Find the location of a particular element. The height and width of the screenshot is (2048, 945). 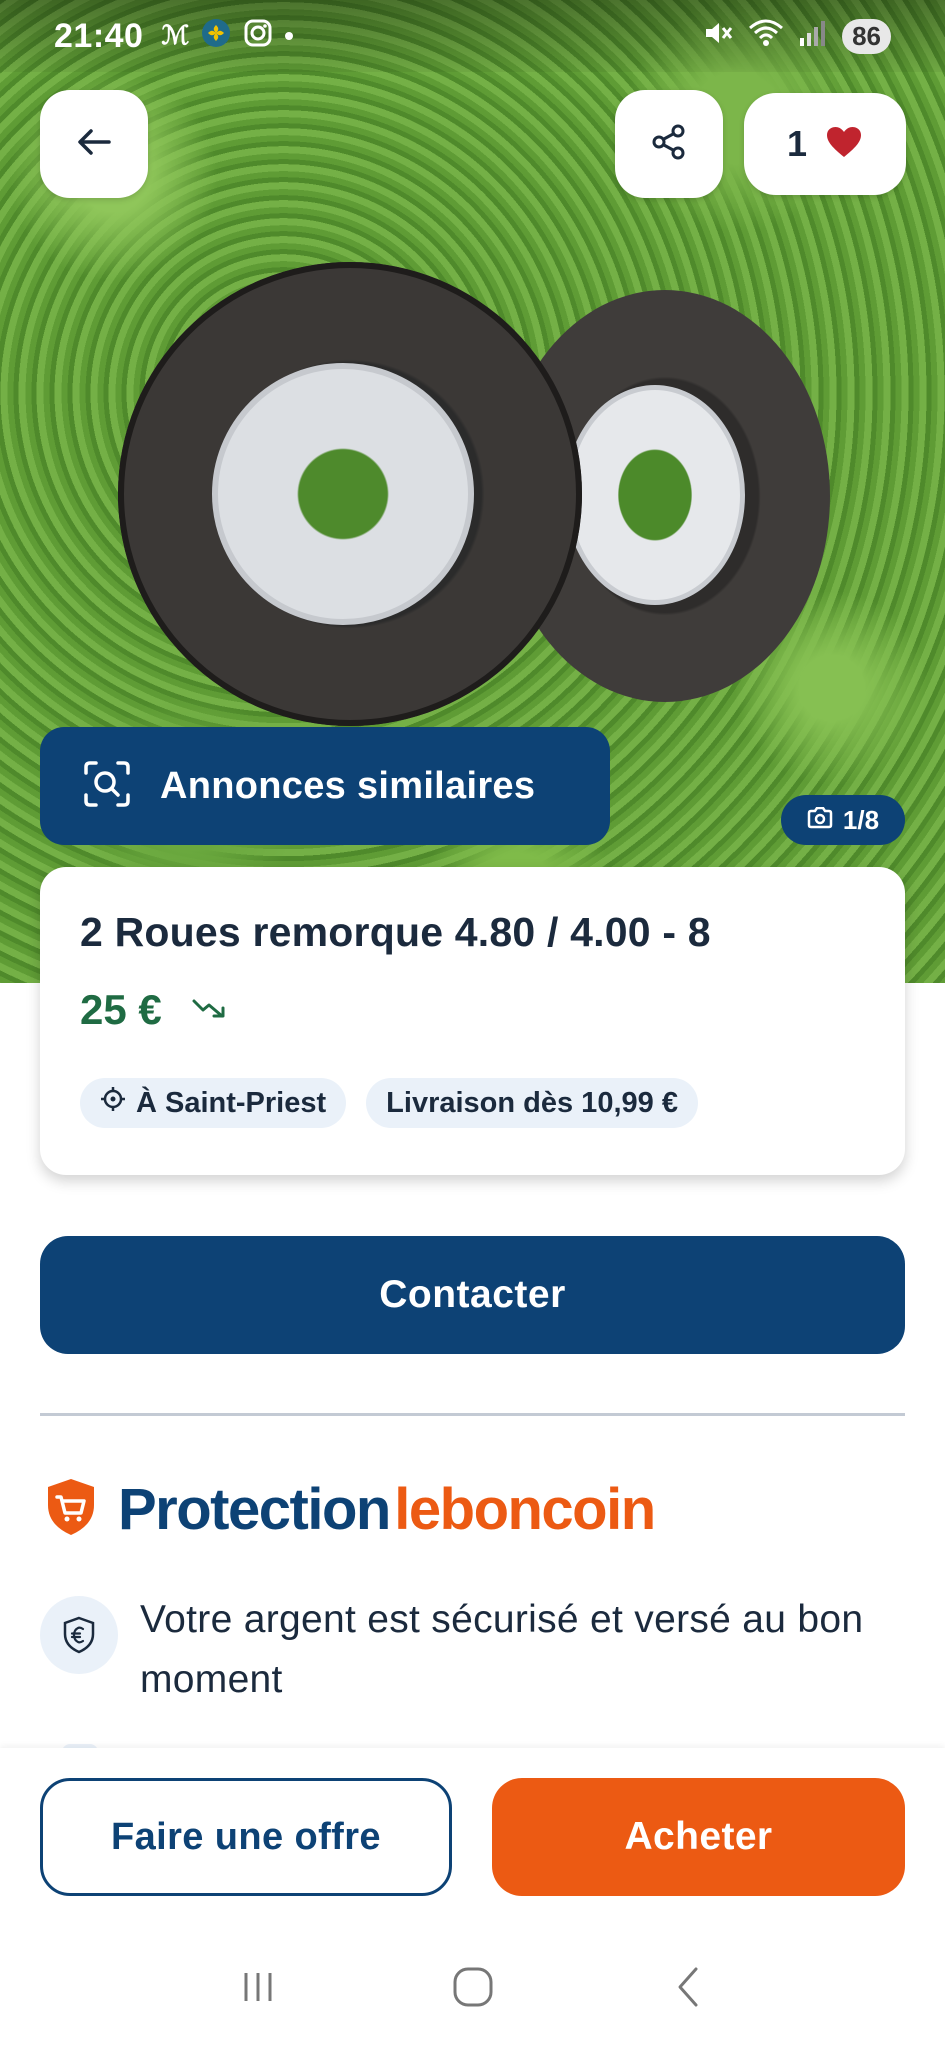

status-right-icons: 86 is located at coordinates (796, 36).